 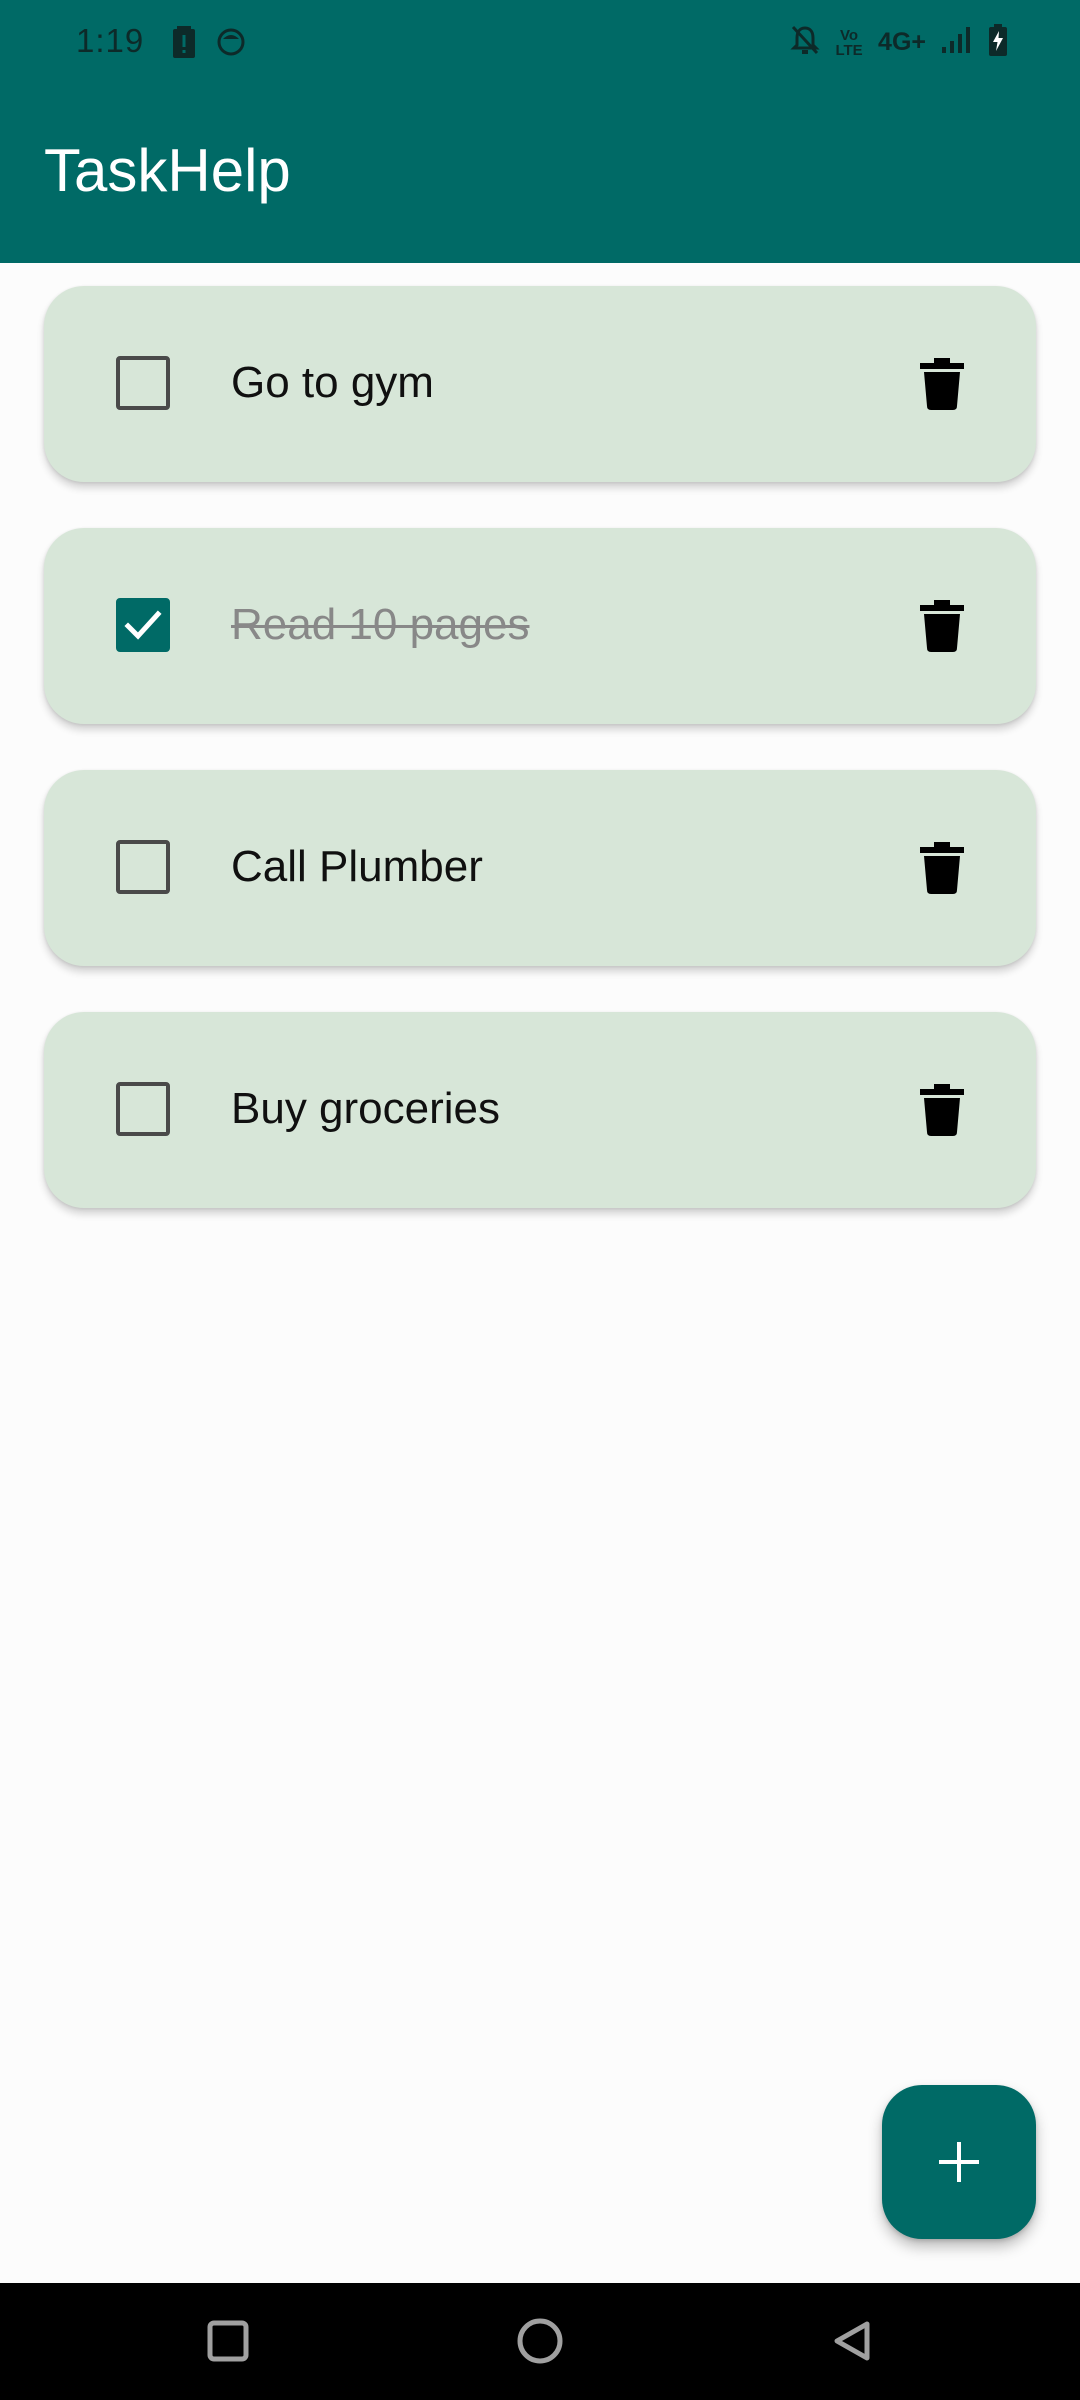 I want to click on task-label: Buy groceries, so click(x=366, y=1108).